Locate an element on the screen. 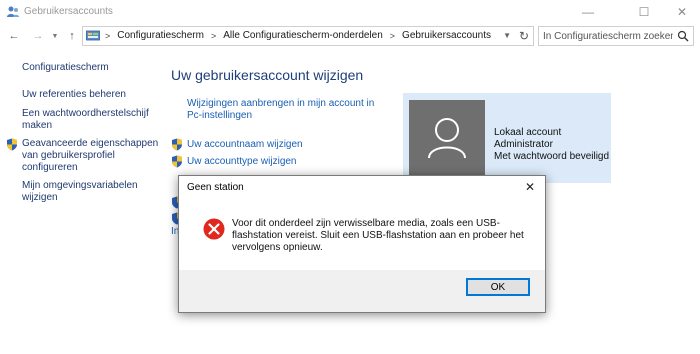 The image size is (700, 354). back-button: ← is located at coordinates (14, 36).